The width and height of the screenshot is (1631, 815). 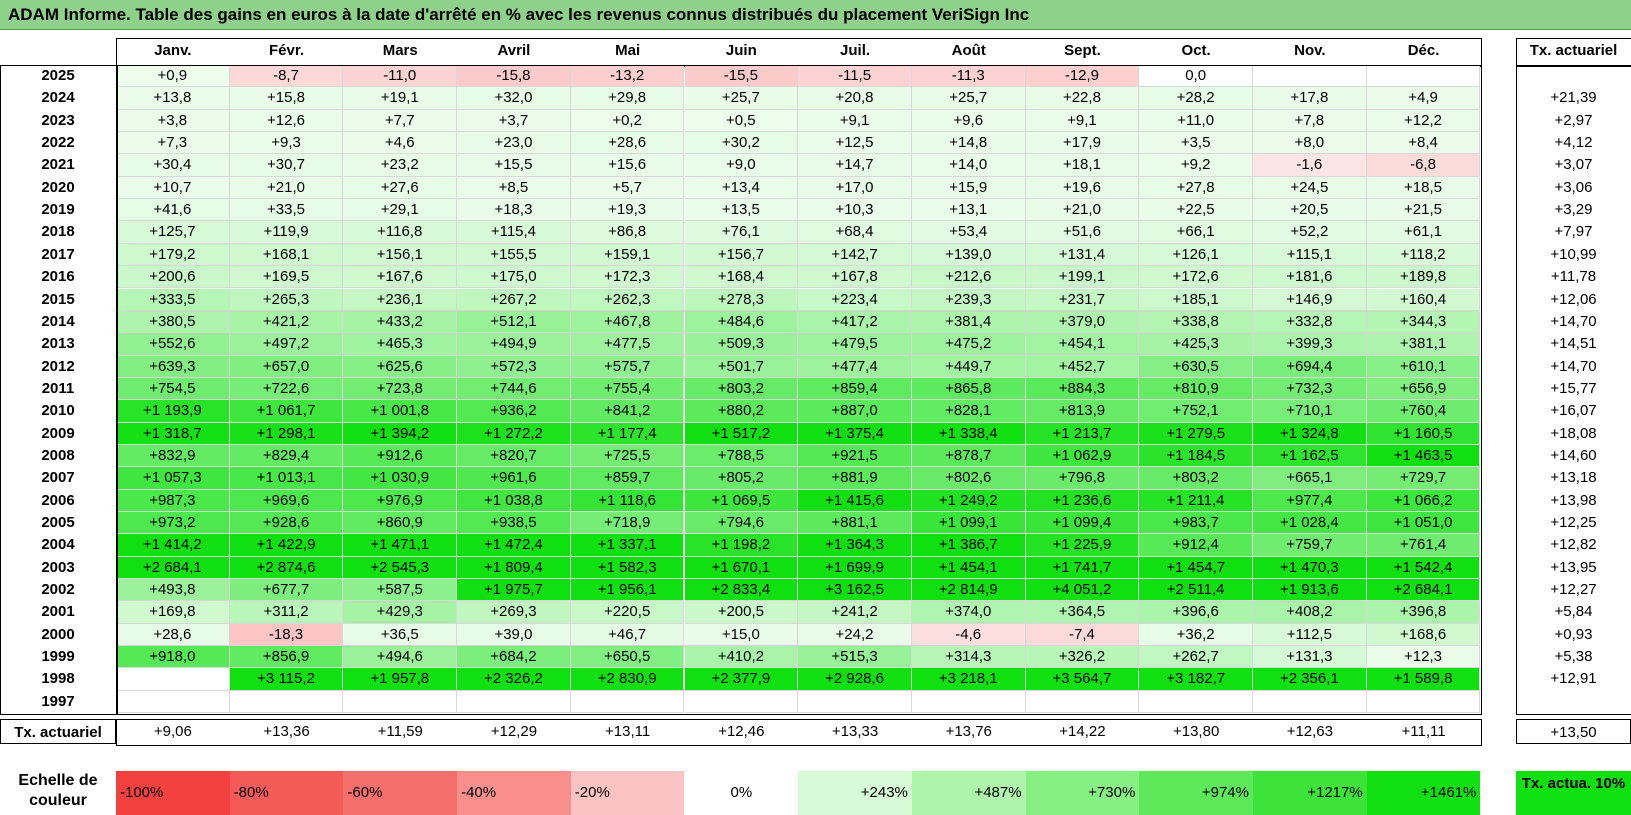 What do you see at coordinates (1573, 299) in the screenshot?
I see `tx-value: +12,06` at bounding box center [1573, 299].